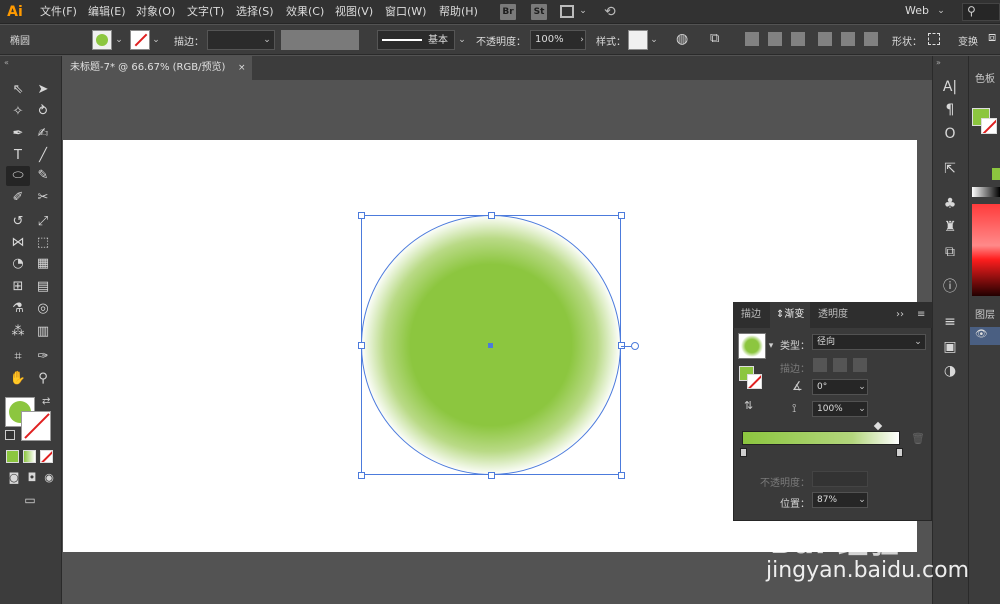  Describe the element at coordinates (996, 174) in the screenshot. I see `color-panel-swatch` at that location.